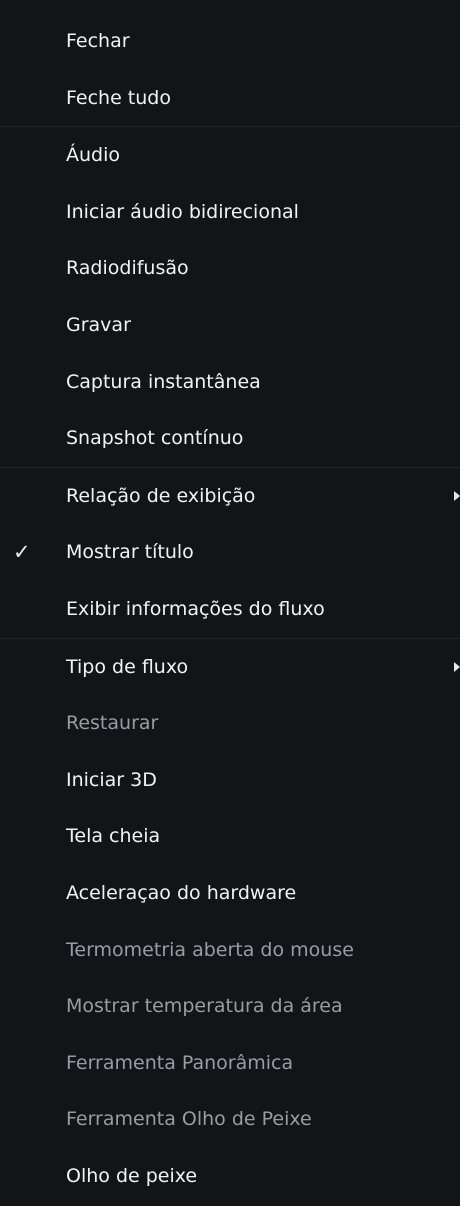 The width and height of the screenshot is (469, 1206). I want to click on menu-item-audio: Áudio, so click(230, 155).